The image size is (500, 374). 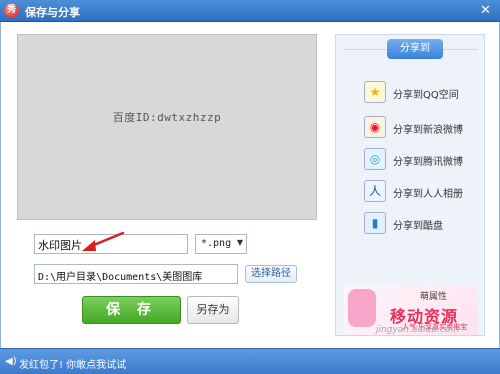 What do you see at coordinates (52, 12) in the screenshot?
I see `window-title: 保存与分享` at bounding box center [52, 12].